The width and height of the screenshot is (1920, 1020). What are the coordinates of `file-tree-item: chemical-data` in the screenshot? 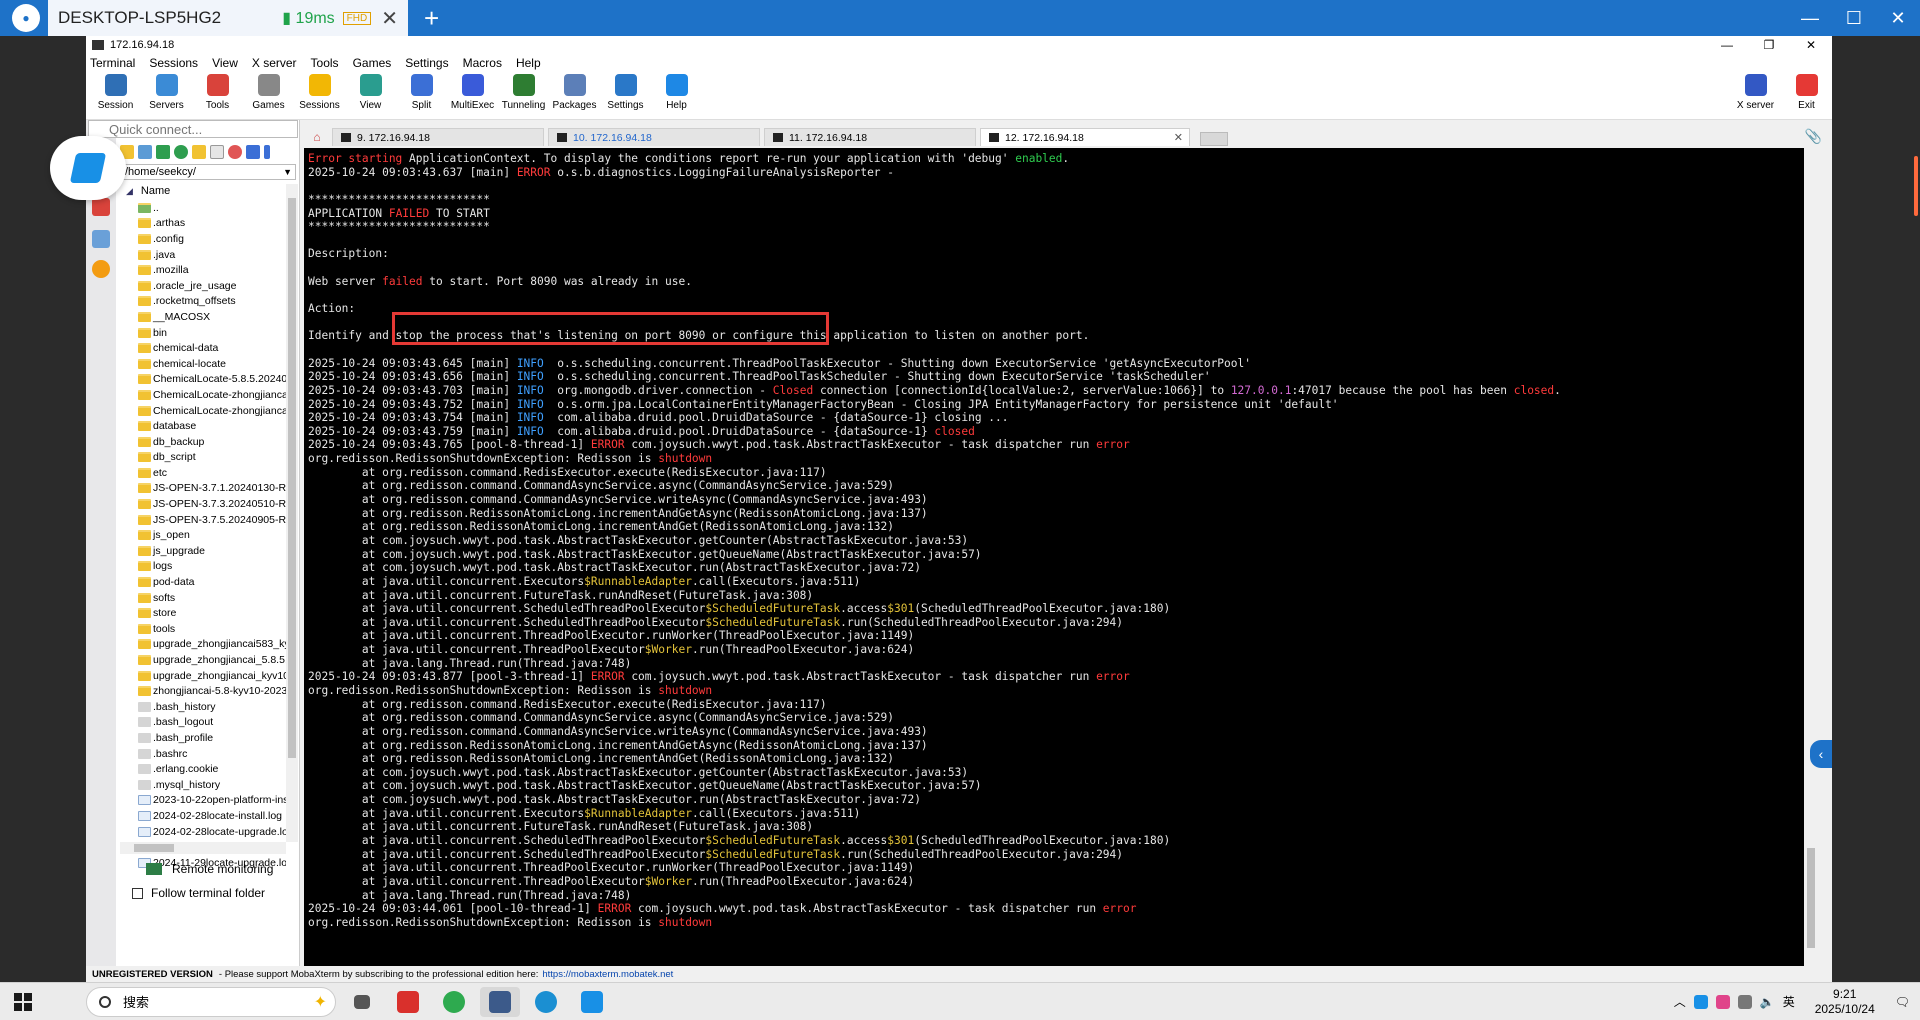 It's located at (212, 348).